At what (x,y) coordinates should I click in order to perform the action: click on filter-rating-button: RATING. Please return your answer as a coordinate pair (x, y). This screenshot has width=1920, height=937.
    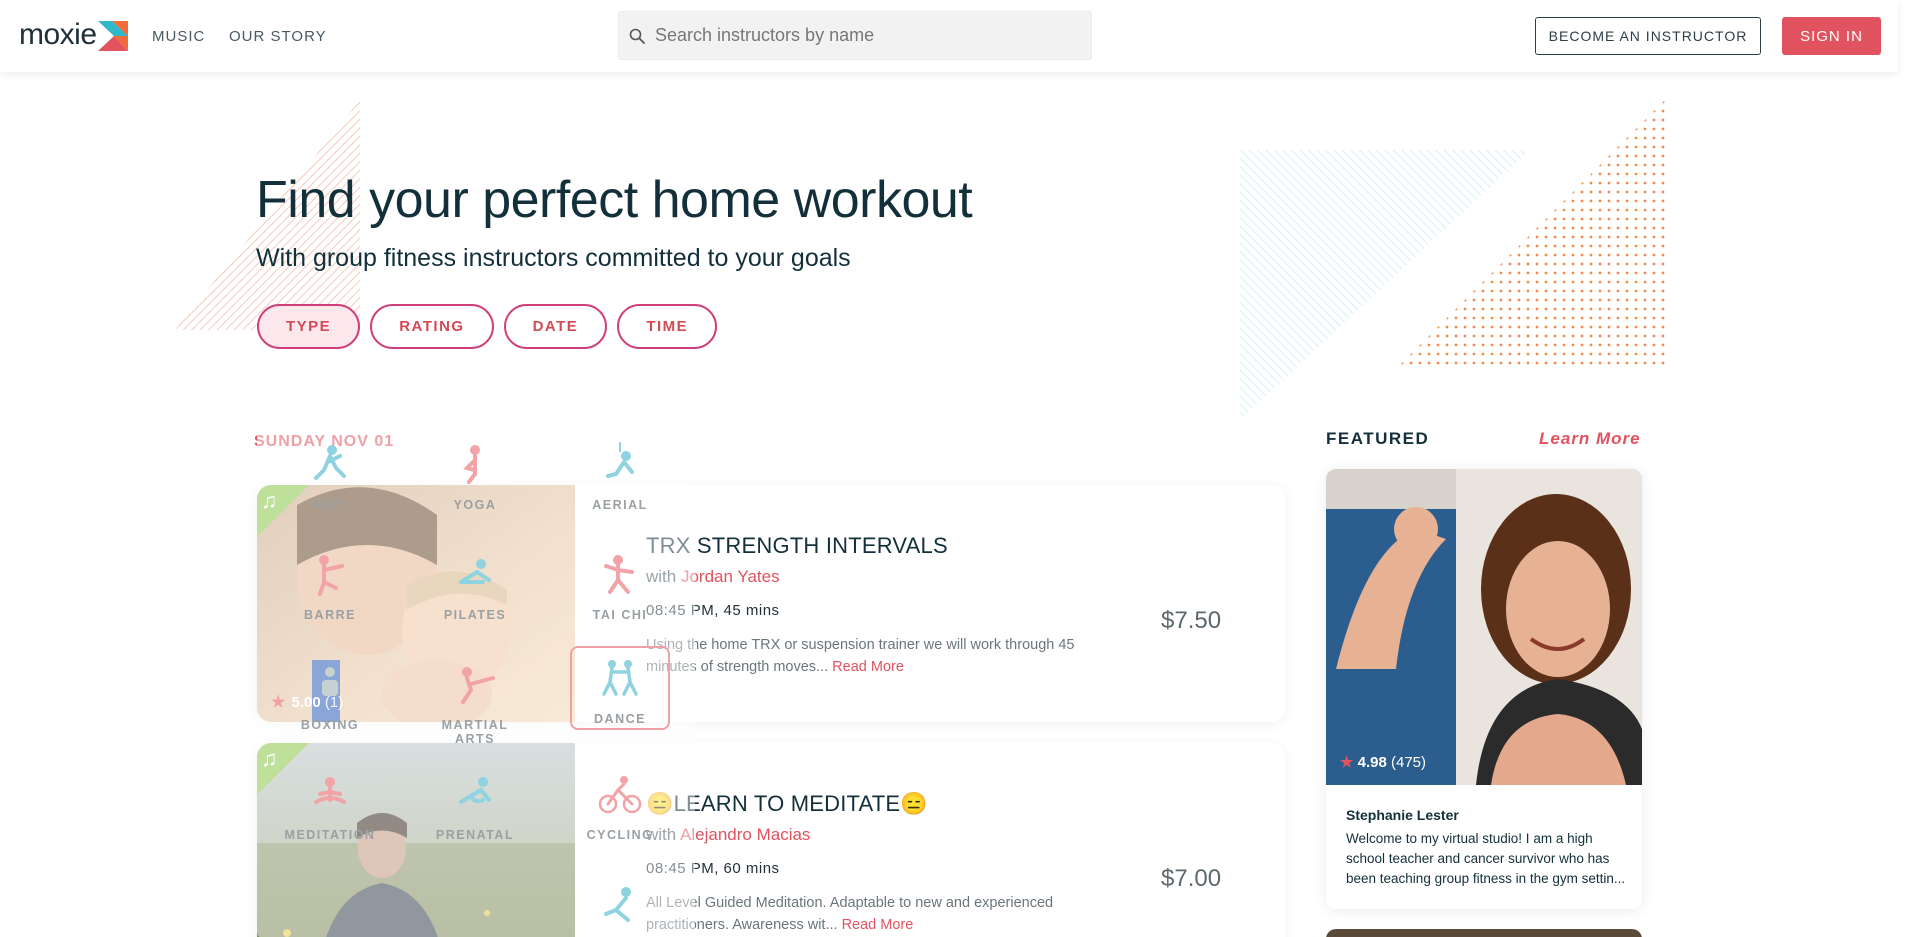
    Looking at the image, I should click on (432, 326).